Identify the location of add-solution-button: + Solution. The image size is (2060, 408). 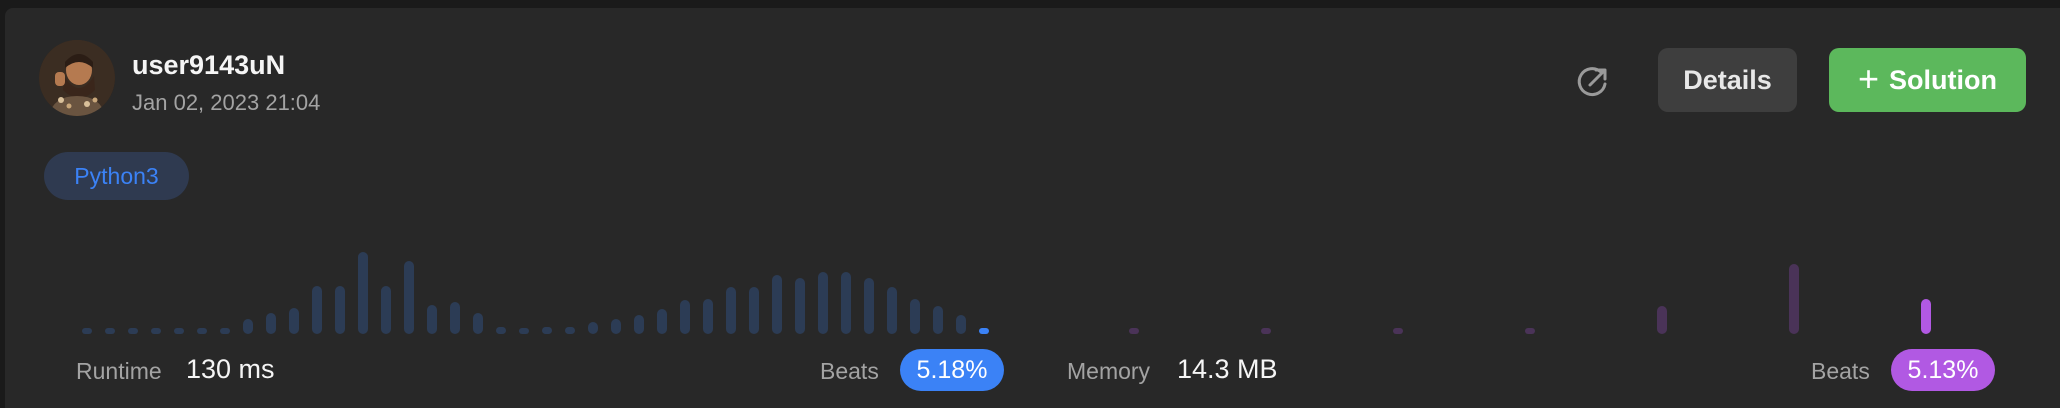
(1927, 80).